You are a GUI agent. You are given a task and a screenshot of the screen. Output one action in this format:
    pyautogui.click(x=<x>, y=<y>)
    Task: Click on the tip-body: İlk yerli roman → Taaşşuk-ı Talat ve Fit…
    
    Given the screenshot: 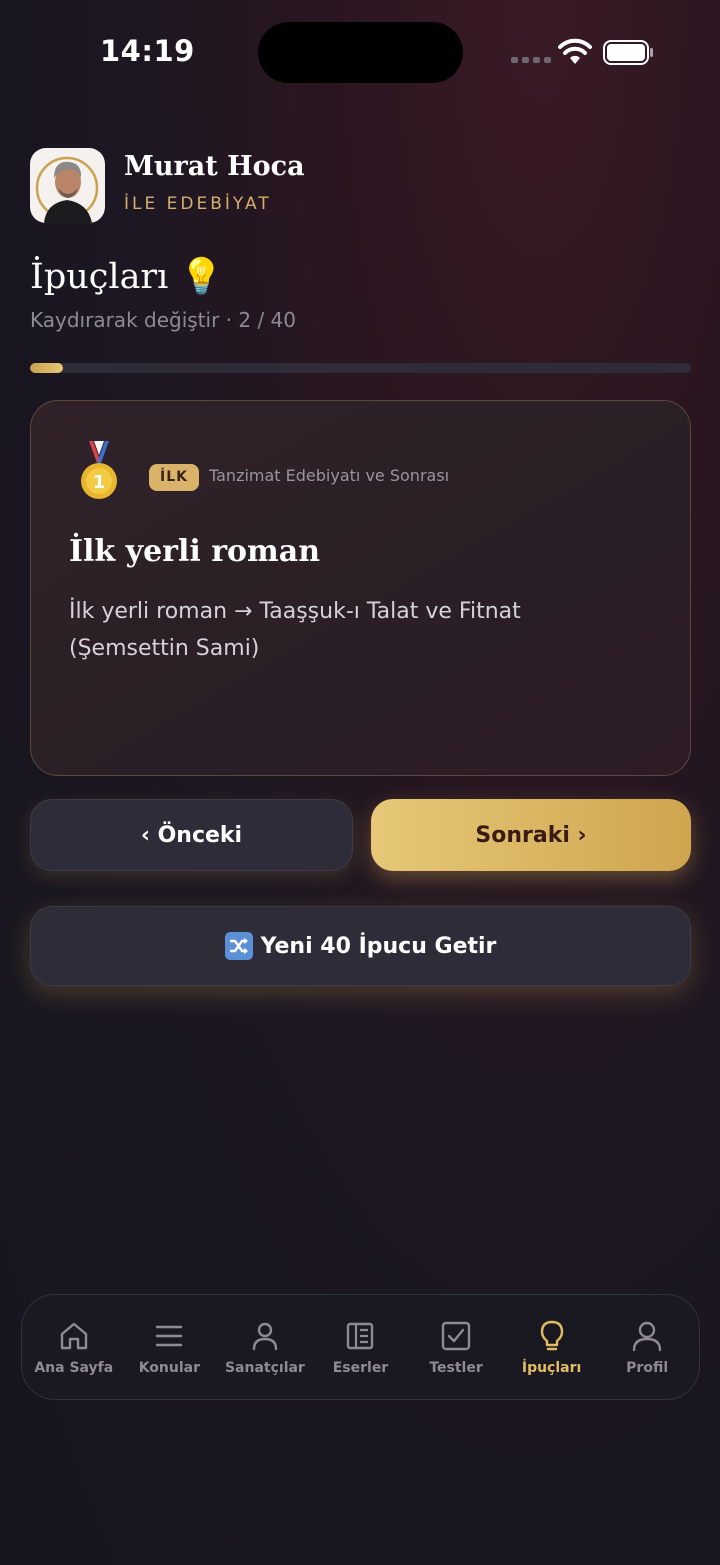 What is the action you would take?
    pyautogui.click(x=295, y=630)
    